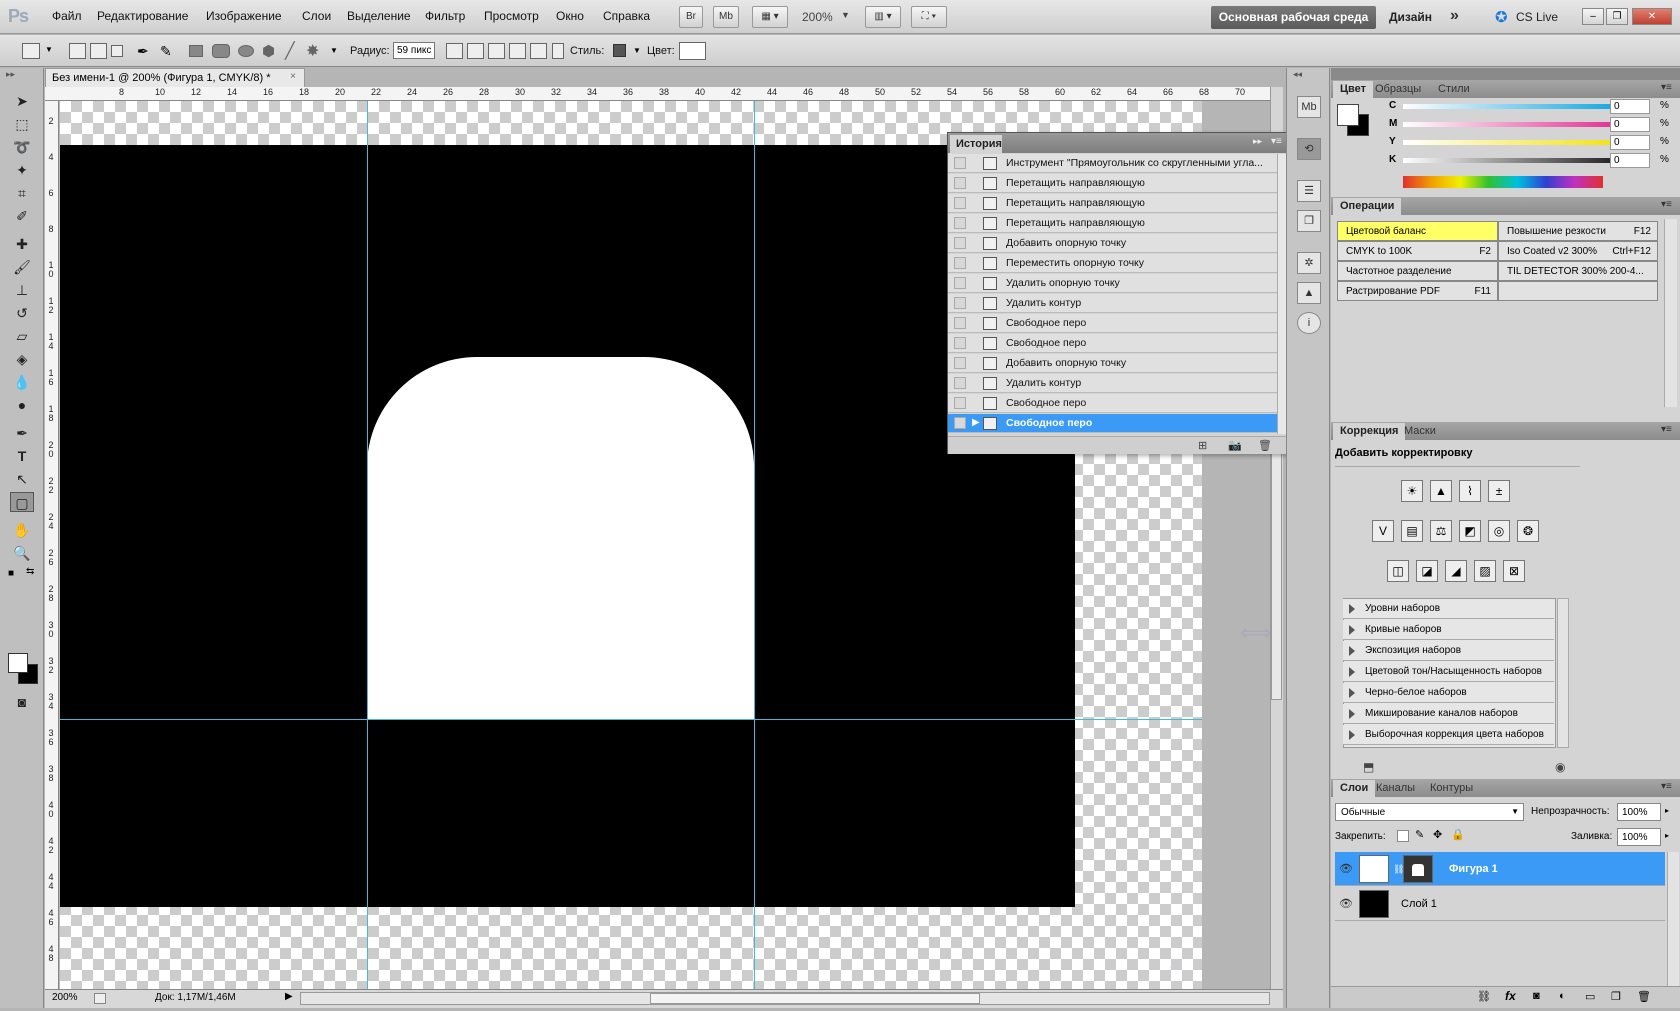 The width and height of the screenshot is (1680, 1011). I want to click on navigator-panel-icon: ✲, so click(1309, 263).